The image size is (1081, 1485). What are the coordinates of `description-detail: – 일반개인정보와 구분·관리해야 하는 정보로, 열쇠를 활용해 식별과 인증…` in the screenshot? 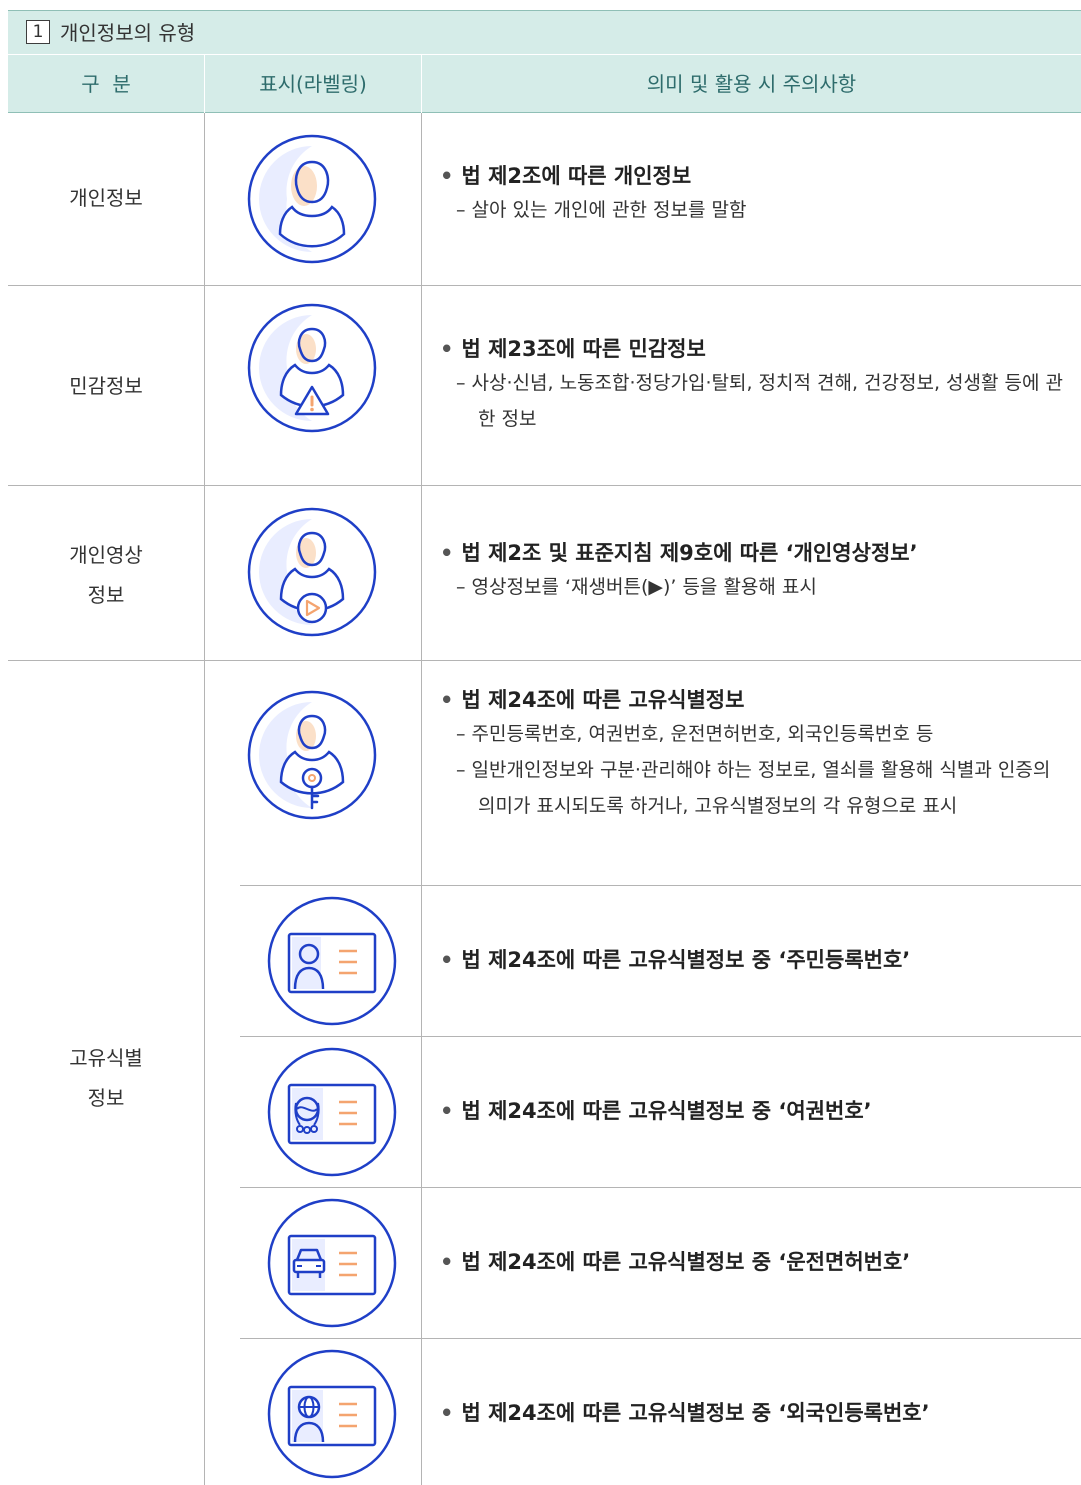 It's located at (753, 788).